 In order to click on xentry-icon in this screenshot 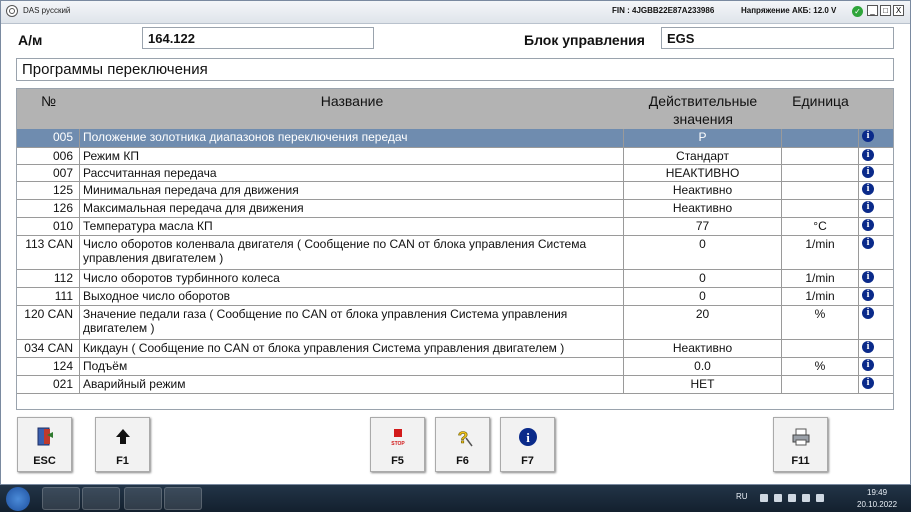, I will do `click(143, 498)`.